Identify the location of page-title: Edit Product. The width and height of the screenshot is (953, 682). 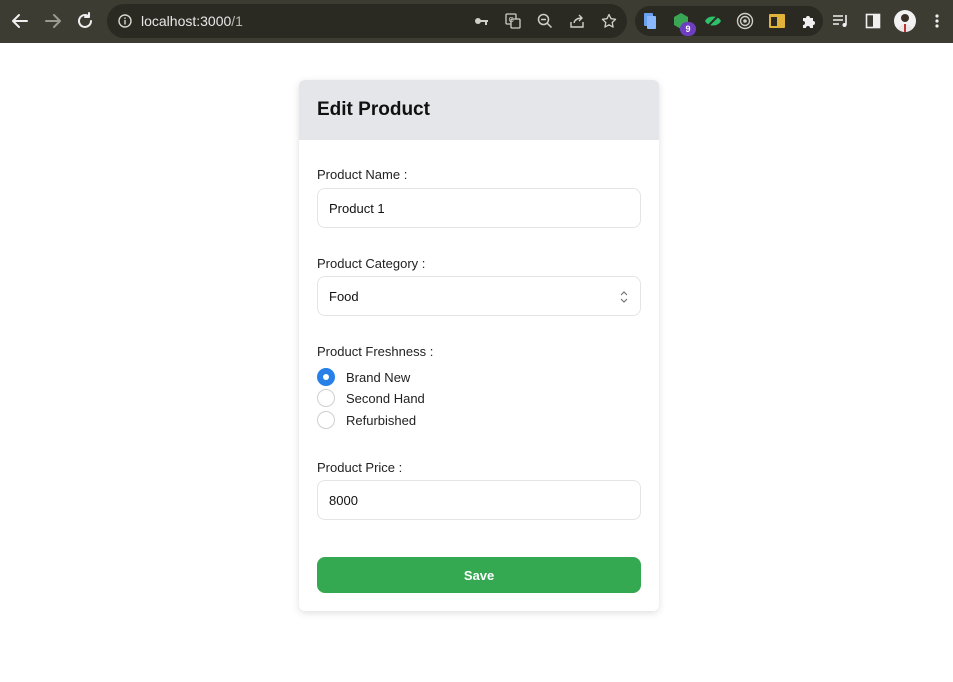
(373, 109).